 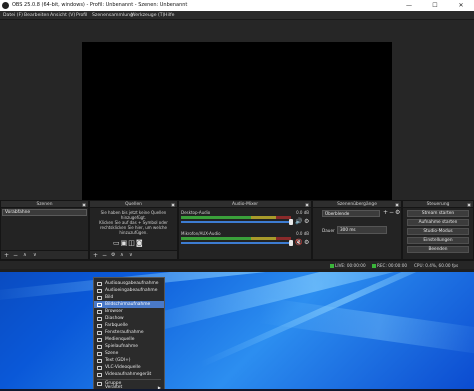 I want to click on remove-source-icon: −, so click(x=104, y=255).